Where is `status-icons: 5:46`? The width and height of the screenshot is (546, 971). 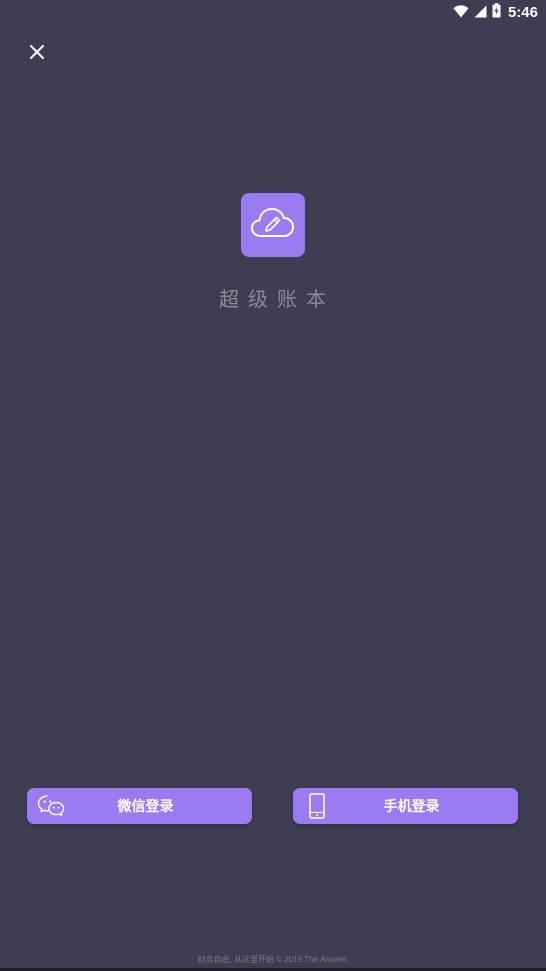 status-icons: 5:46 is located at coordinates (495, 12).